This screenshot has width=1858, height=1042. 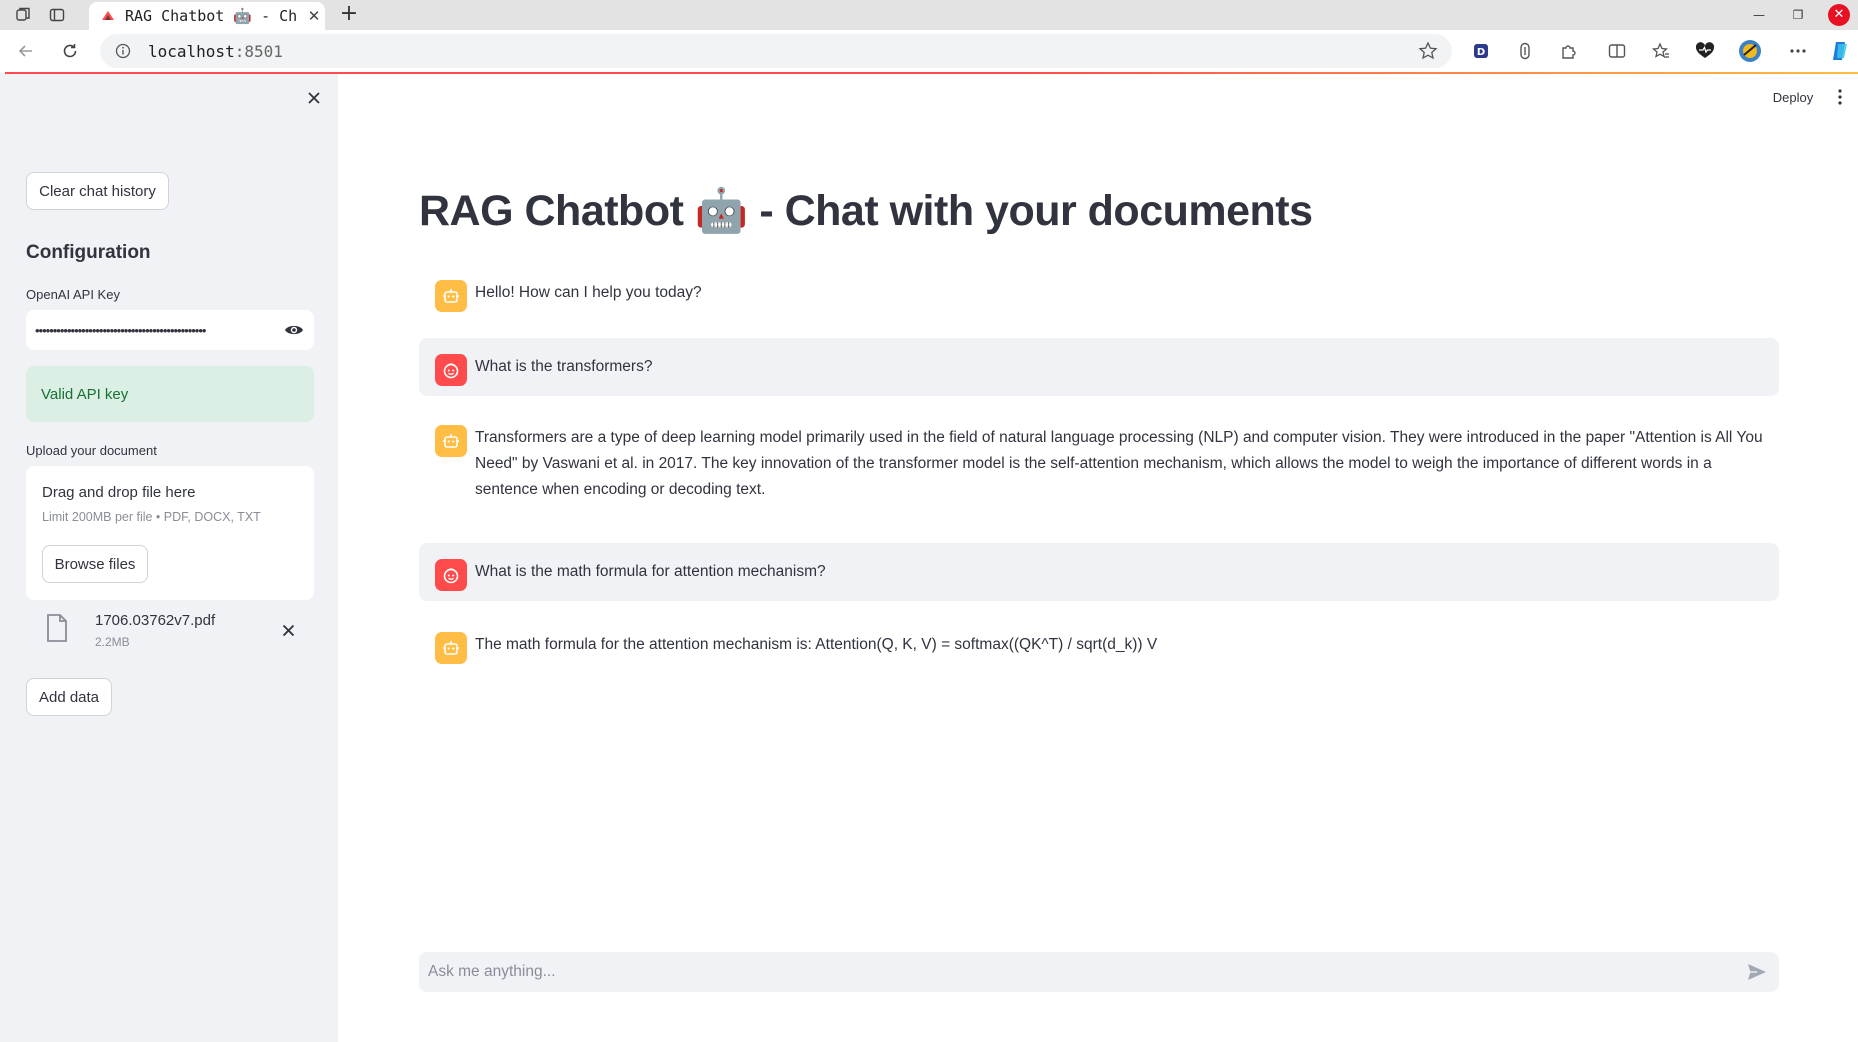 I want to click on browser-tab-active: RAG Chatbot 🤖 - Ch ✕, so click(x=207, y=16).